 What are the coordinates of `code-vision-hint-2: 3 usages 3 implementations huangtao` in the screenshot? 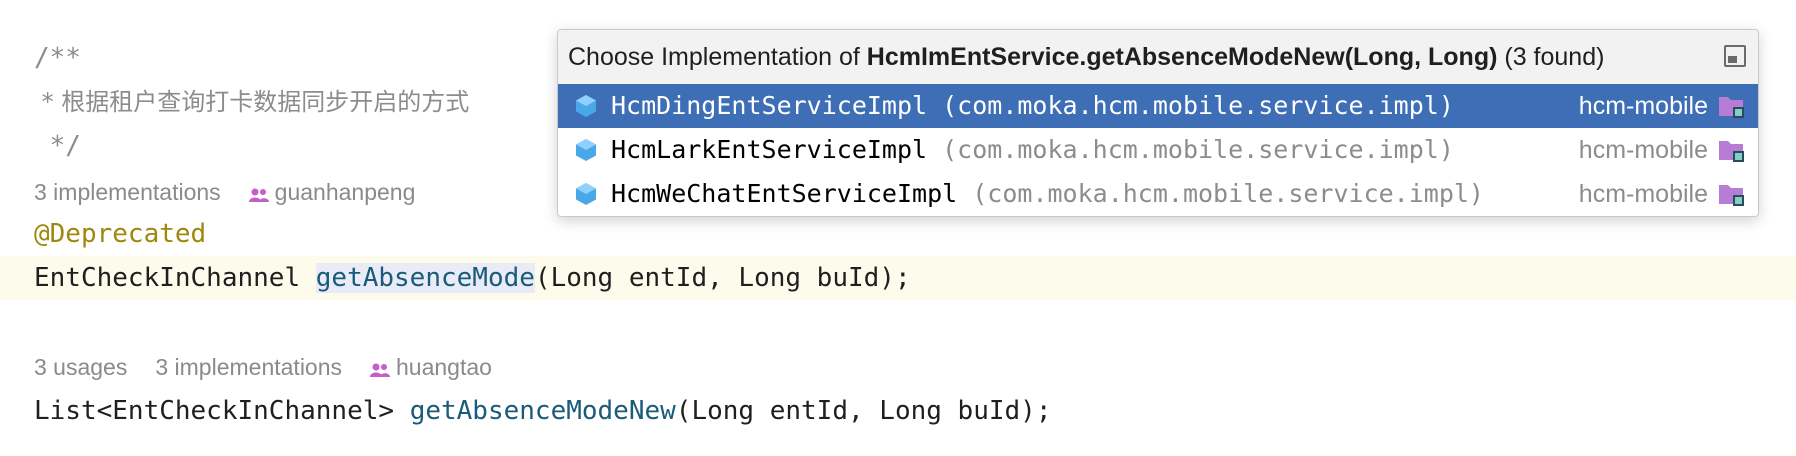 It's located at (277, 367).